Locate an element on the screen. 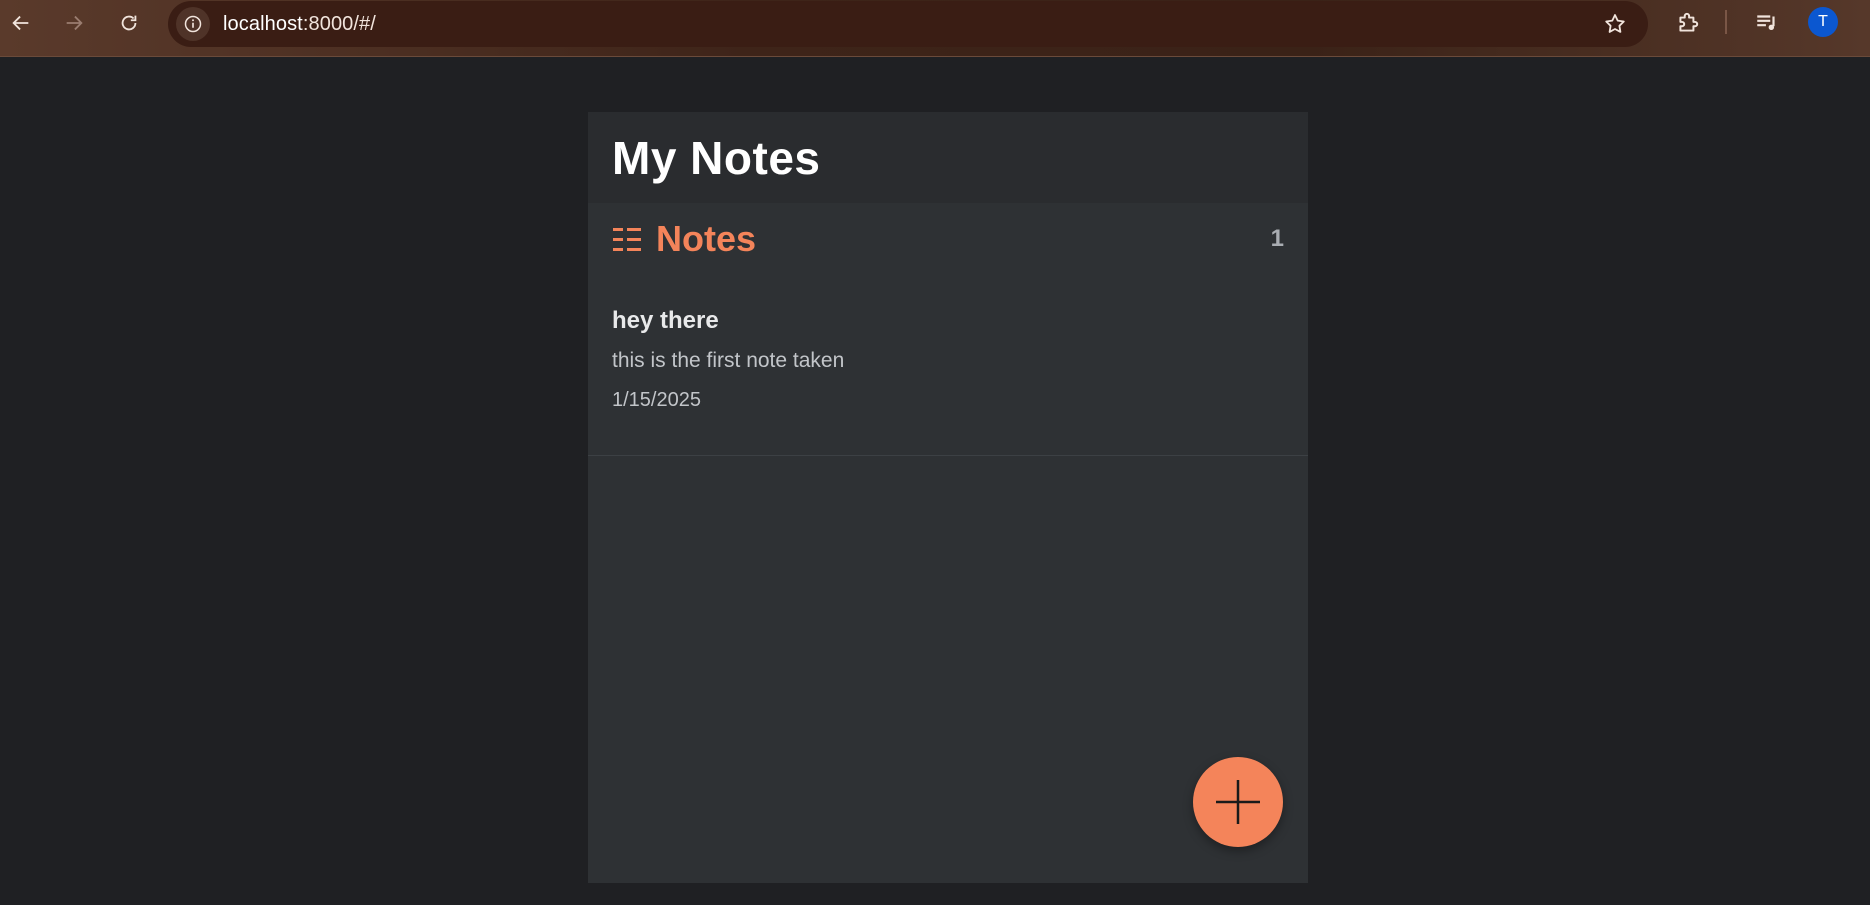 Image resolution: width=1870 pixels, height=905 pixels. url-text: localhost:8000/#/ is located at coordinates (299, 24).